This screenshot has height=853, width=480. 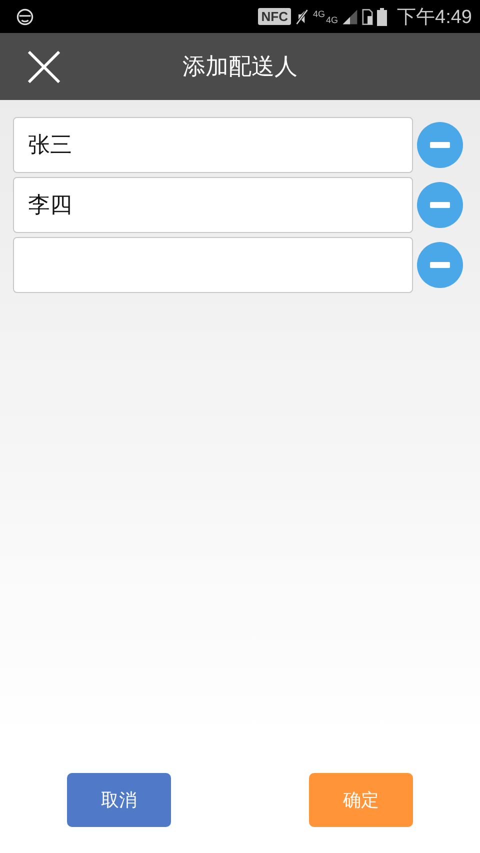 What do you see at coordinates (25, 17) in the screenshot?
I see `face-icon` at bounding box center [25, 17].